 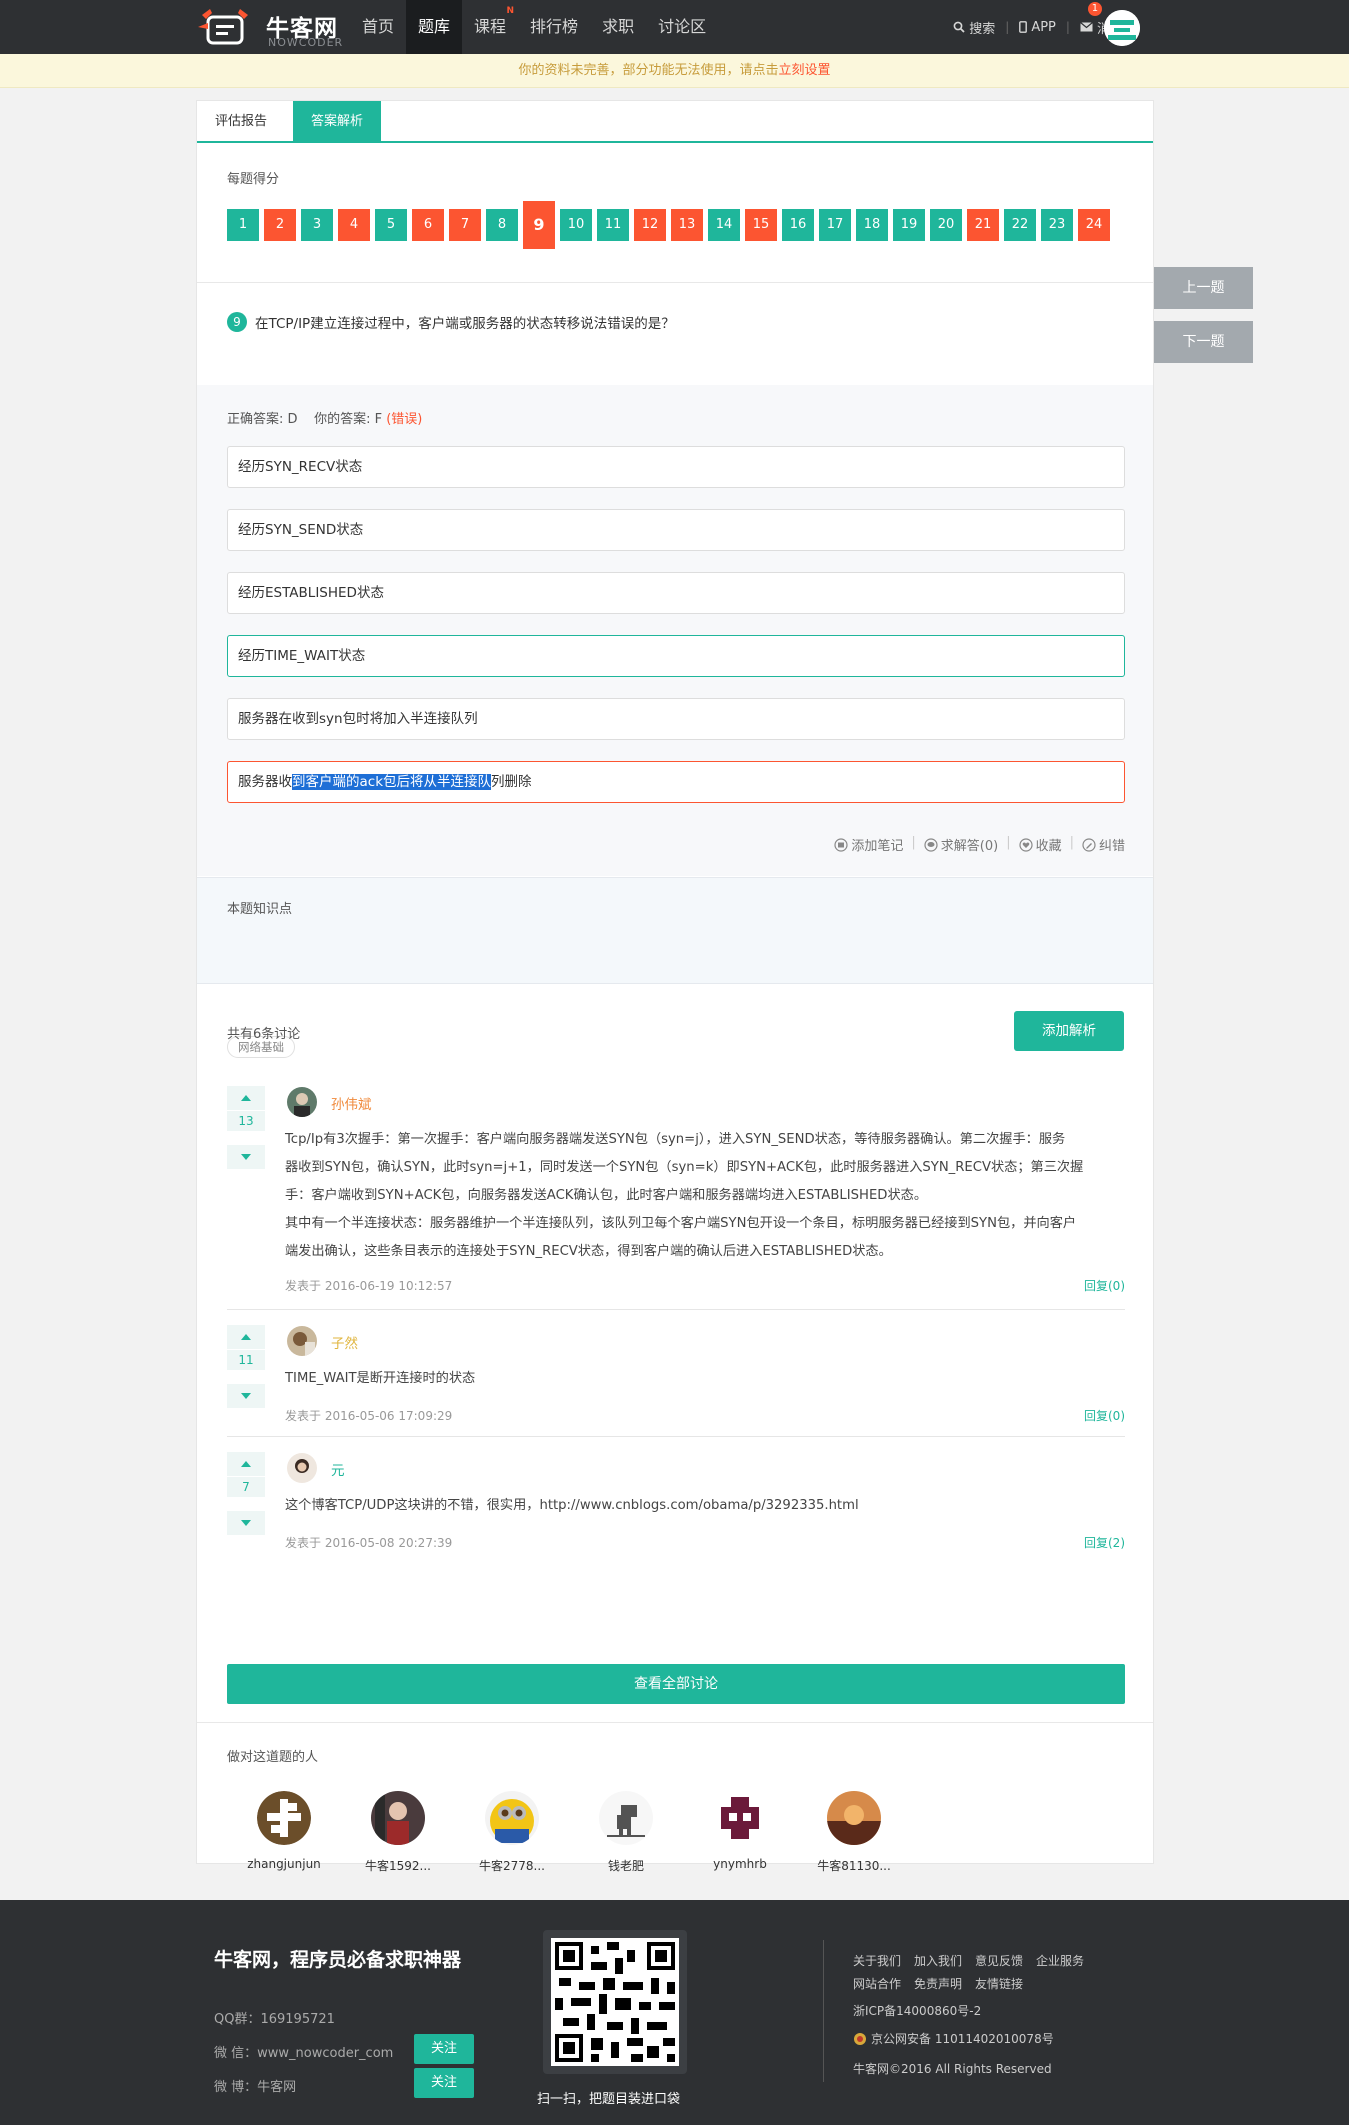 What do you see at coordinates (650, 225) in the screenshot?
I see `question-number: 12` at bounding box center [650, 225].